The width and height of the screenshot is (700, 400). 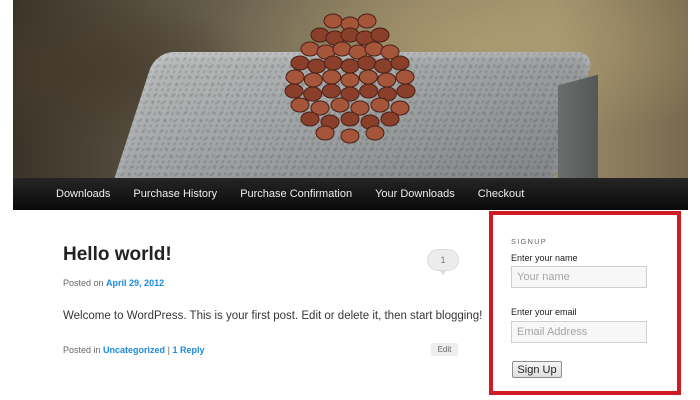 What do you see at coordinates (544, 258) in the screenshot?
I see `name-field-label: Enter your name` at bounding box center [544, 258].